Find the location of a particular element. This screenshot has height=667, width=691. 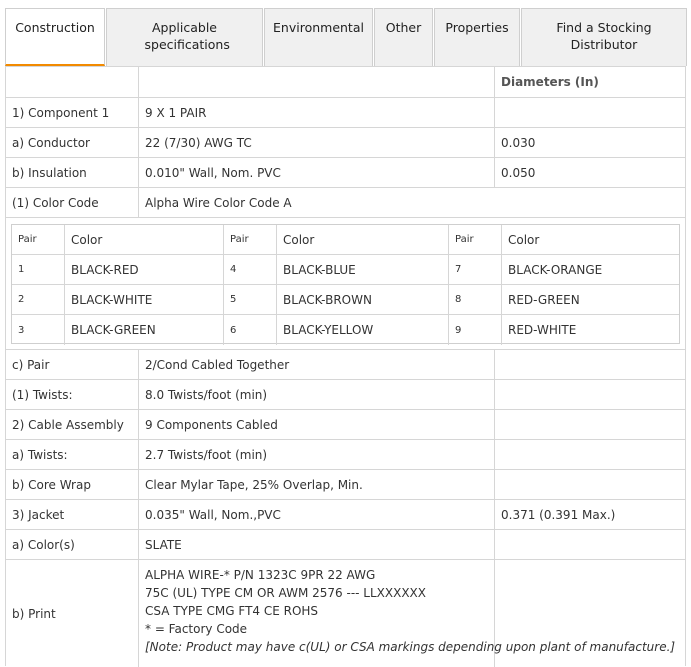

row-value: 0.035" Wall, Nom.,PVC is located at coordinates (317, 514).